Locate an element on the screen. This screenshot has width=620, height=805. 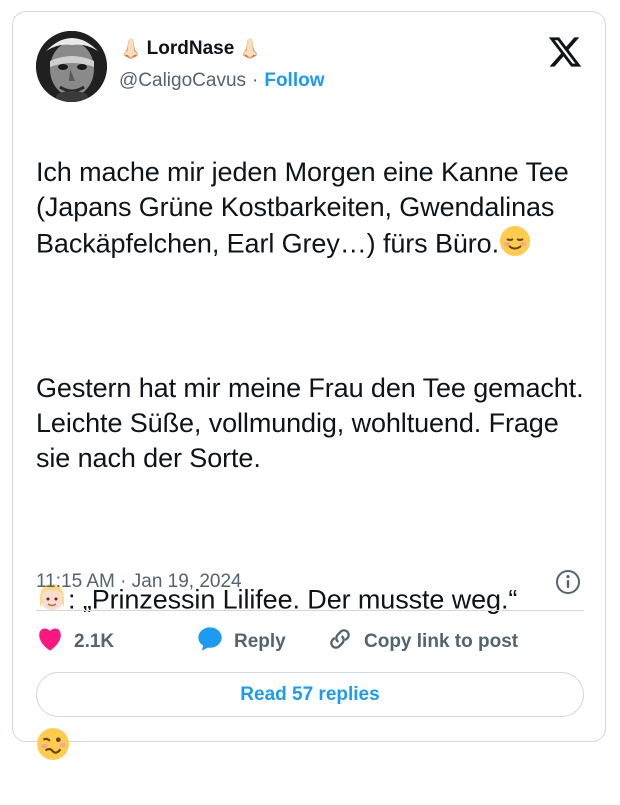
copy-link-label: Copy link to post is located at coordinates (441, 641).